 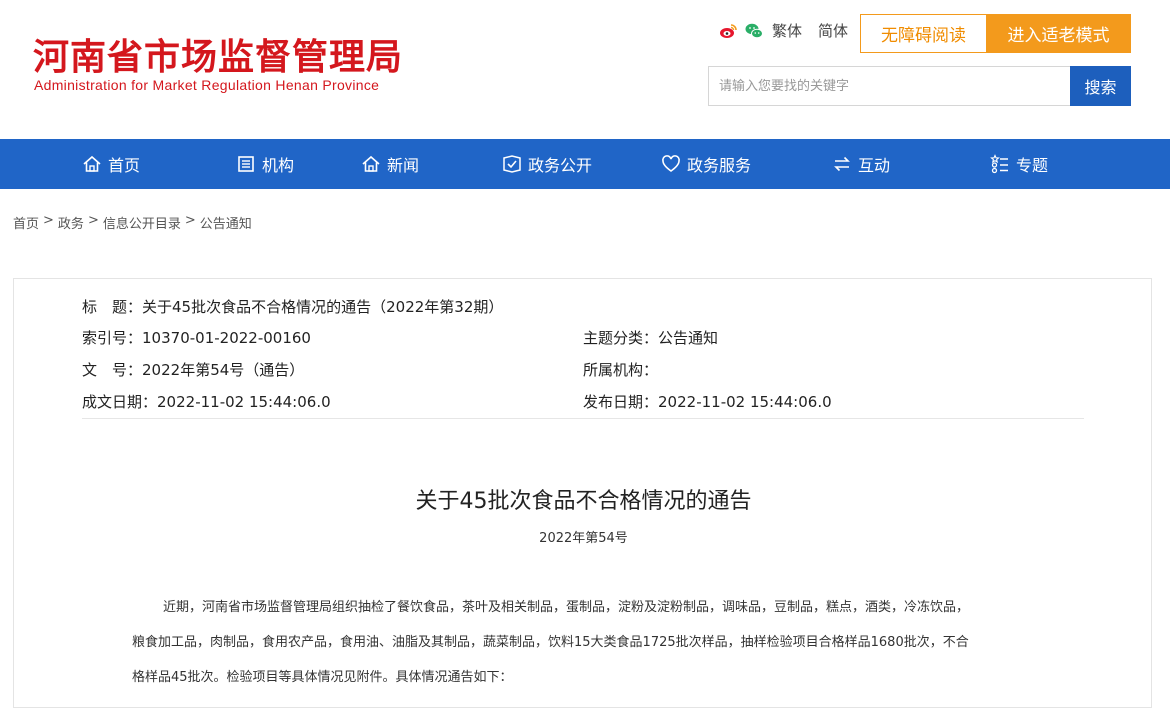 I want to click on meta-org-label: 所属机构：, so click(x=621, y=370).